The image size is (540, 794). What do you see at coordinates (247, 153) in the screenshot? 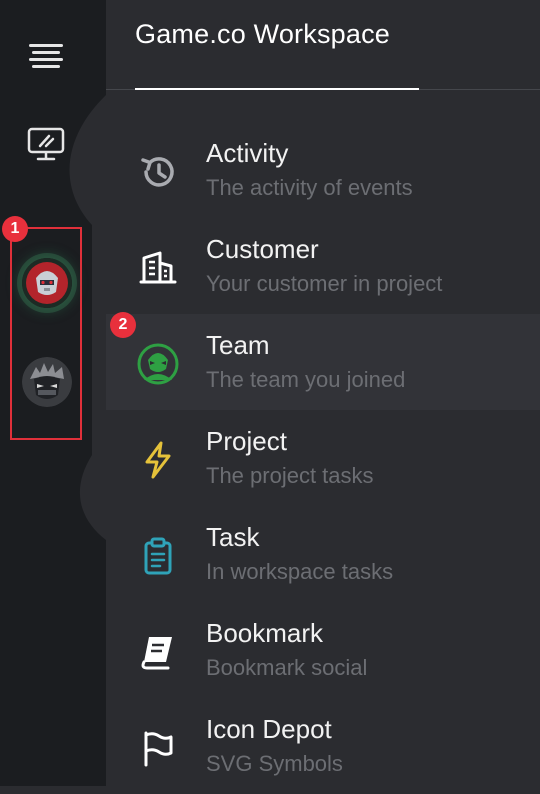
I see `menu-item-label: Activity` at bounding box center [247, 153].